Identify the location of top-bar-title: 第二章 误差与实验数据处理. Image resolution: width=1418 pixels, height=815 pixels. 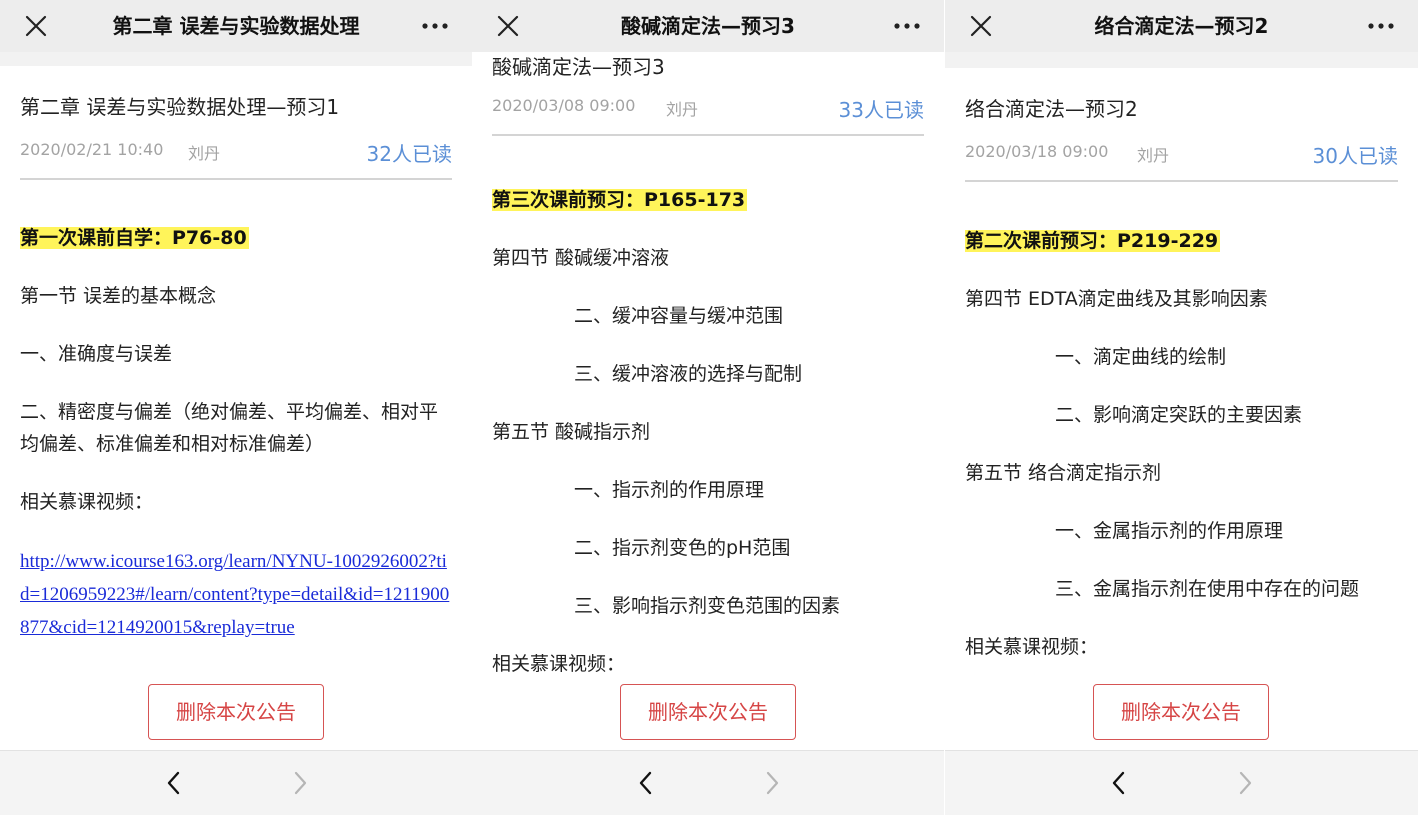
(236, 26).